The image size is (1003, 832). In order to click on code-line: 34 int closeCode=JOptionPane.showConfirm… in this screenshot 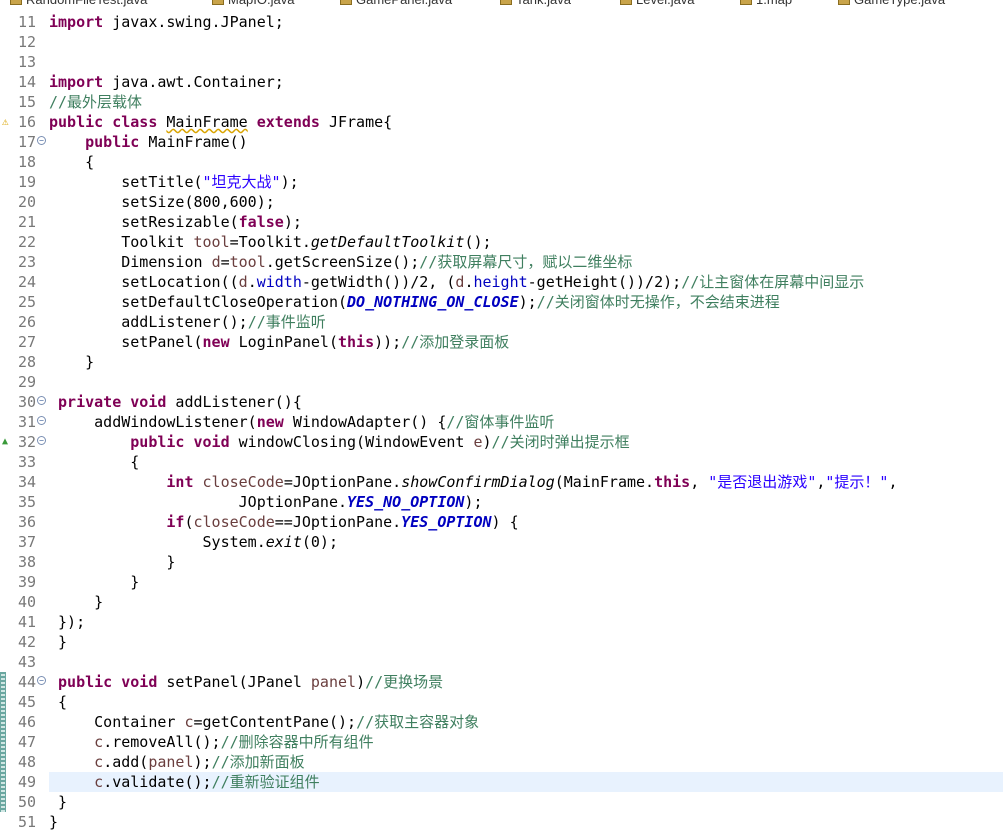, I will do `click(501, 482)`.